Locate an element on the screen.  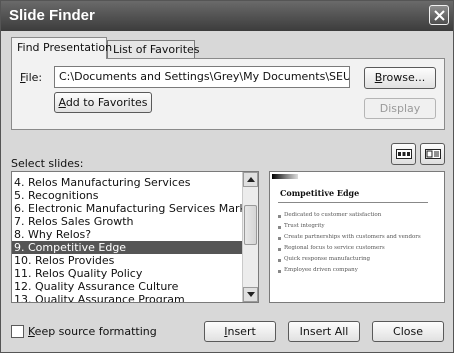
slide-preview-icon is located at coordinates (433, 154).